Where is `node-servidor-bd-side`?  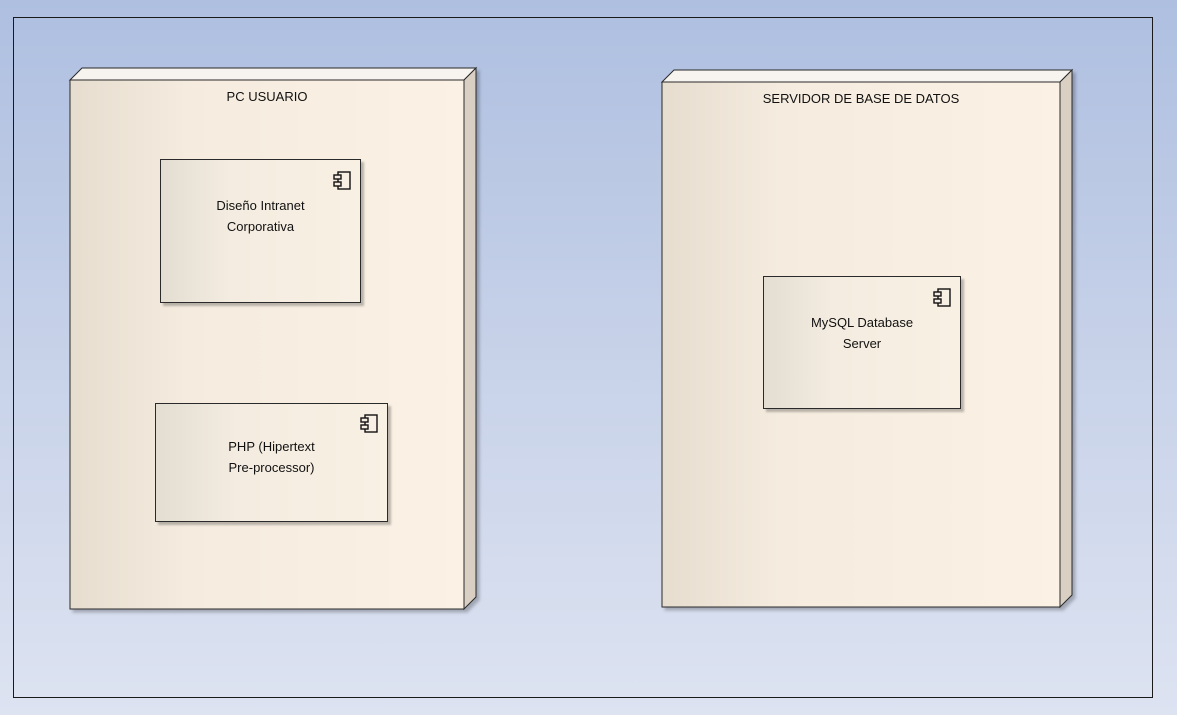 node-servidor-bd-side is located at coordinates (1066, 338).